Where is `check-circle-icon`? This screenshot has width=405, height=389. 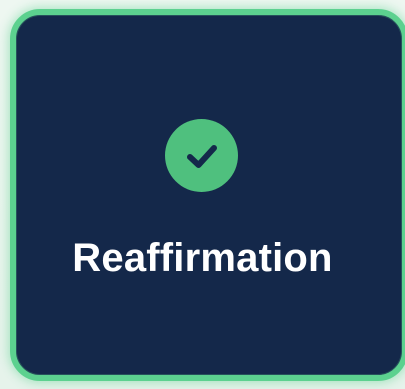 check-circle-icon is located at coordinates (201, 155).